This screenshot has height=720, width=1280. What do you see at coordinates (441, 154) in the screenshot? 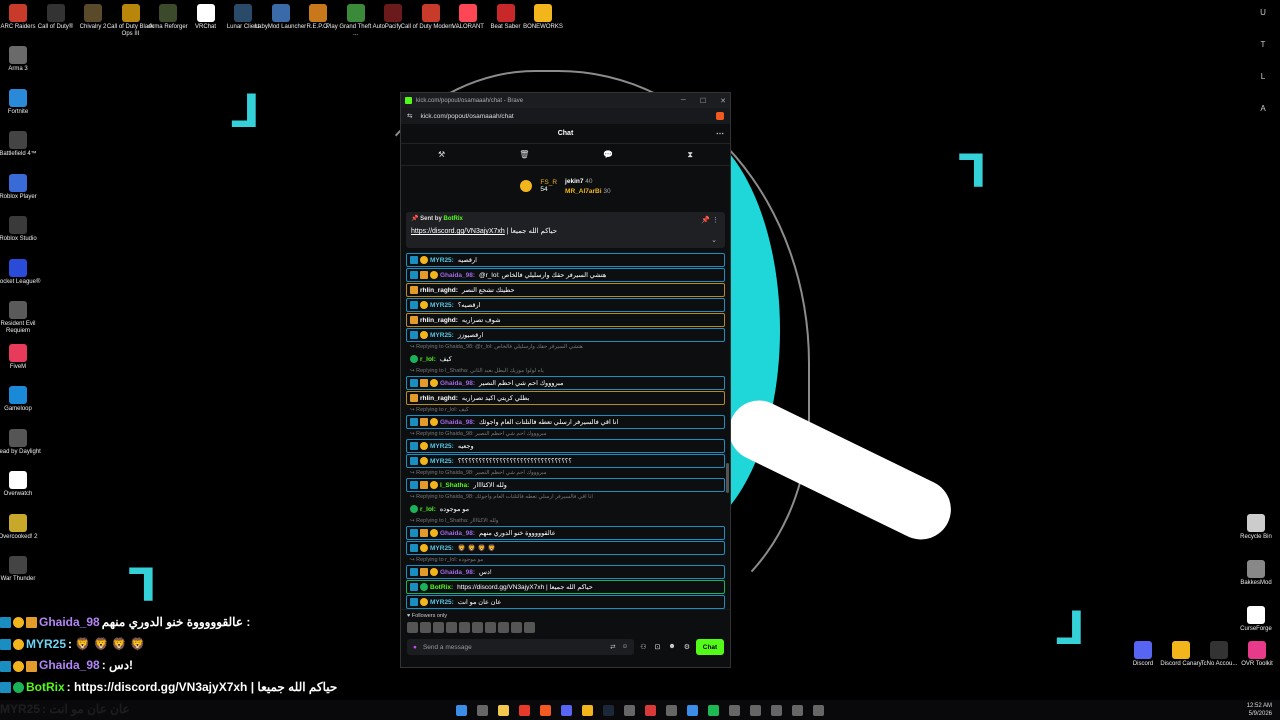
I see `hammer-icon: ⚒` at bounding box center [441, 154].